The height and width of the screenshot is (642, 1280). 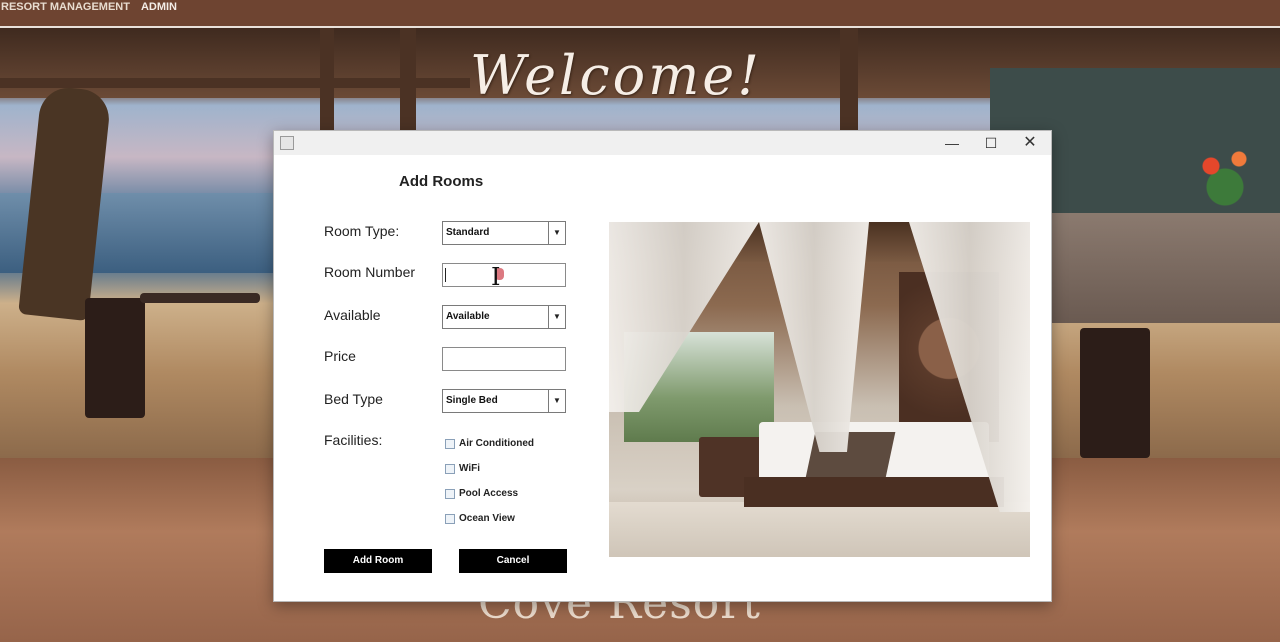 I want to click on cancel-button: Cancel, so click(x=513, y=561).